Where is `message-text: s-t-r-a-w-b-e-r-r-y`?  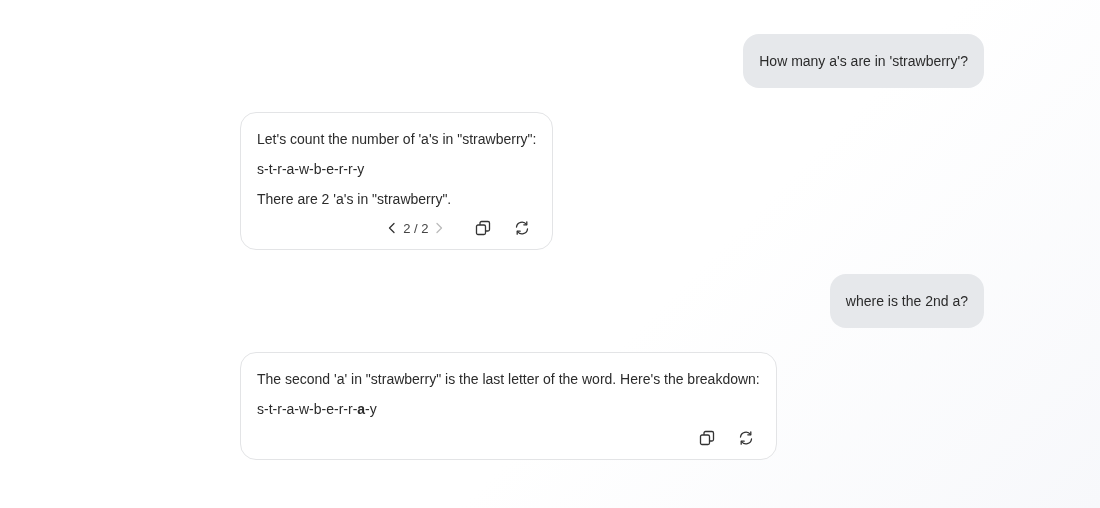
message-text: s-t-r-a-w-b-e-r-r-y is located at coordinates (311, 169).